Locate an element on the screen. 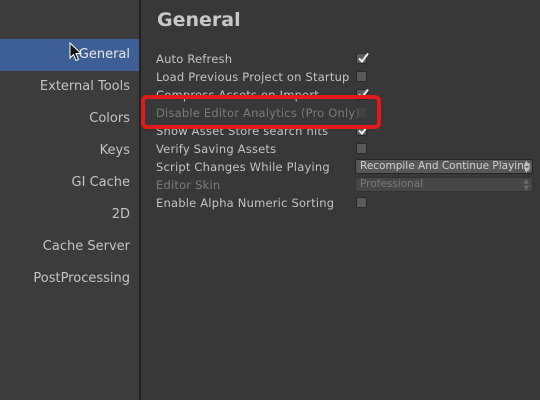 Image resolution: width=540 pixels, height=400 pixels. load-previous-project-checkbox is located at coordinates (361, 76).